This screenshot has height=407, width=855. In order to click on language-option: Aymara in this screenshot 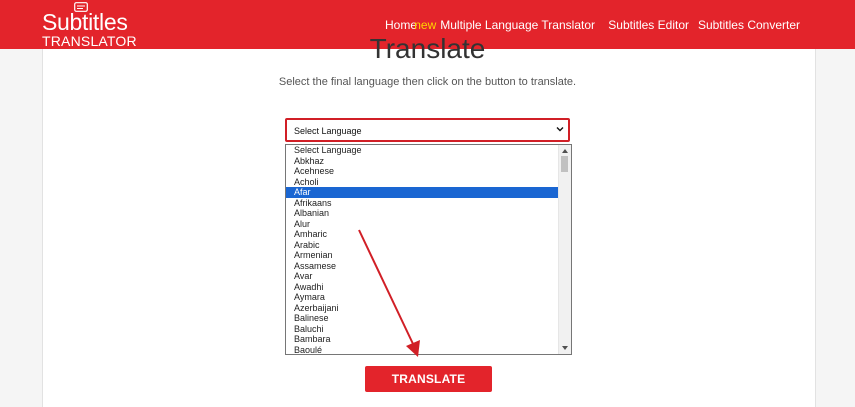, I will do `click(423, 297)`.